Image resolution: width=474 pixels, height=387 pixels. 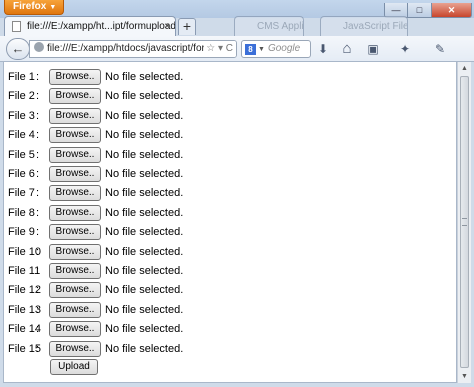 I want to click on page-icon, so click(x=16, y=26).